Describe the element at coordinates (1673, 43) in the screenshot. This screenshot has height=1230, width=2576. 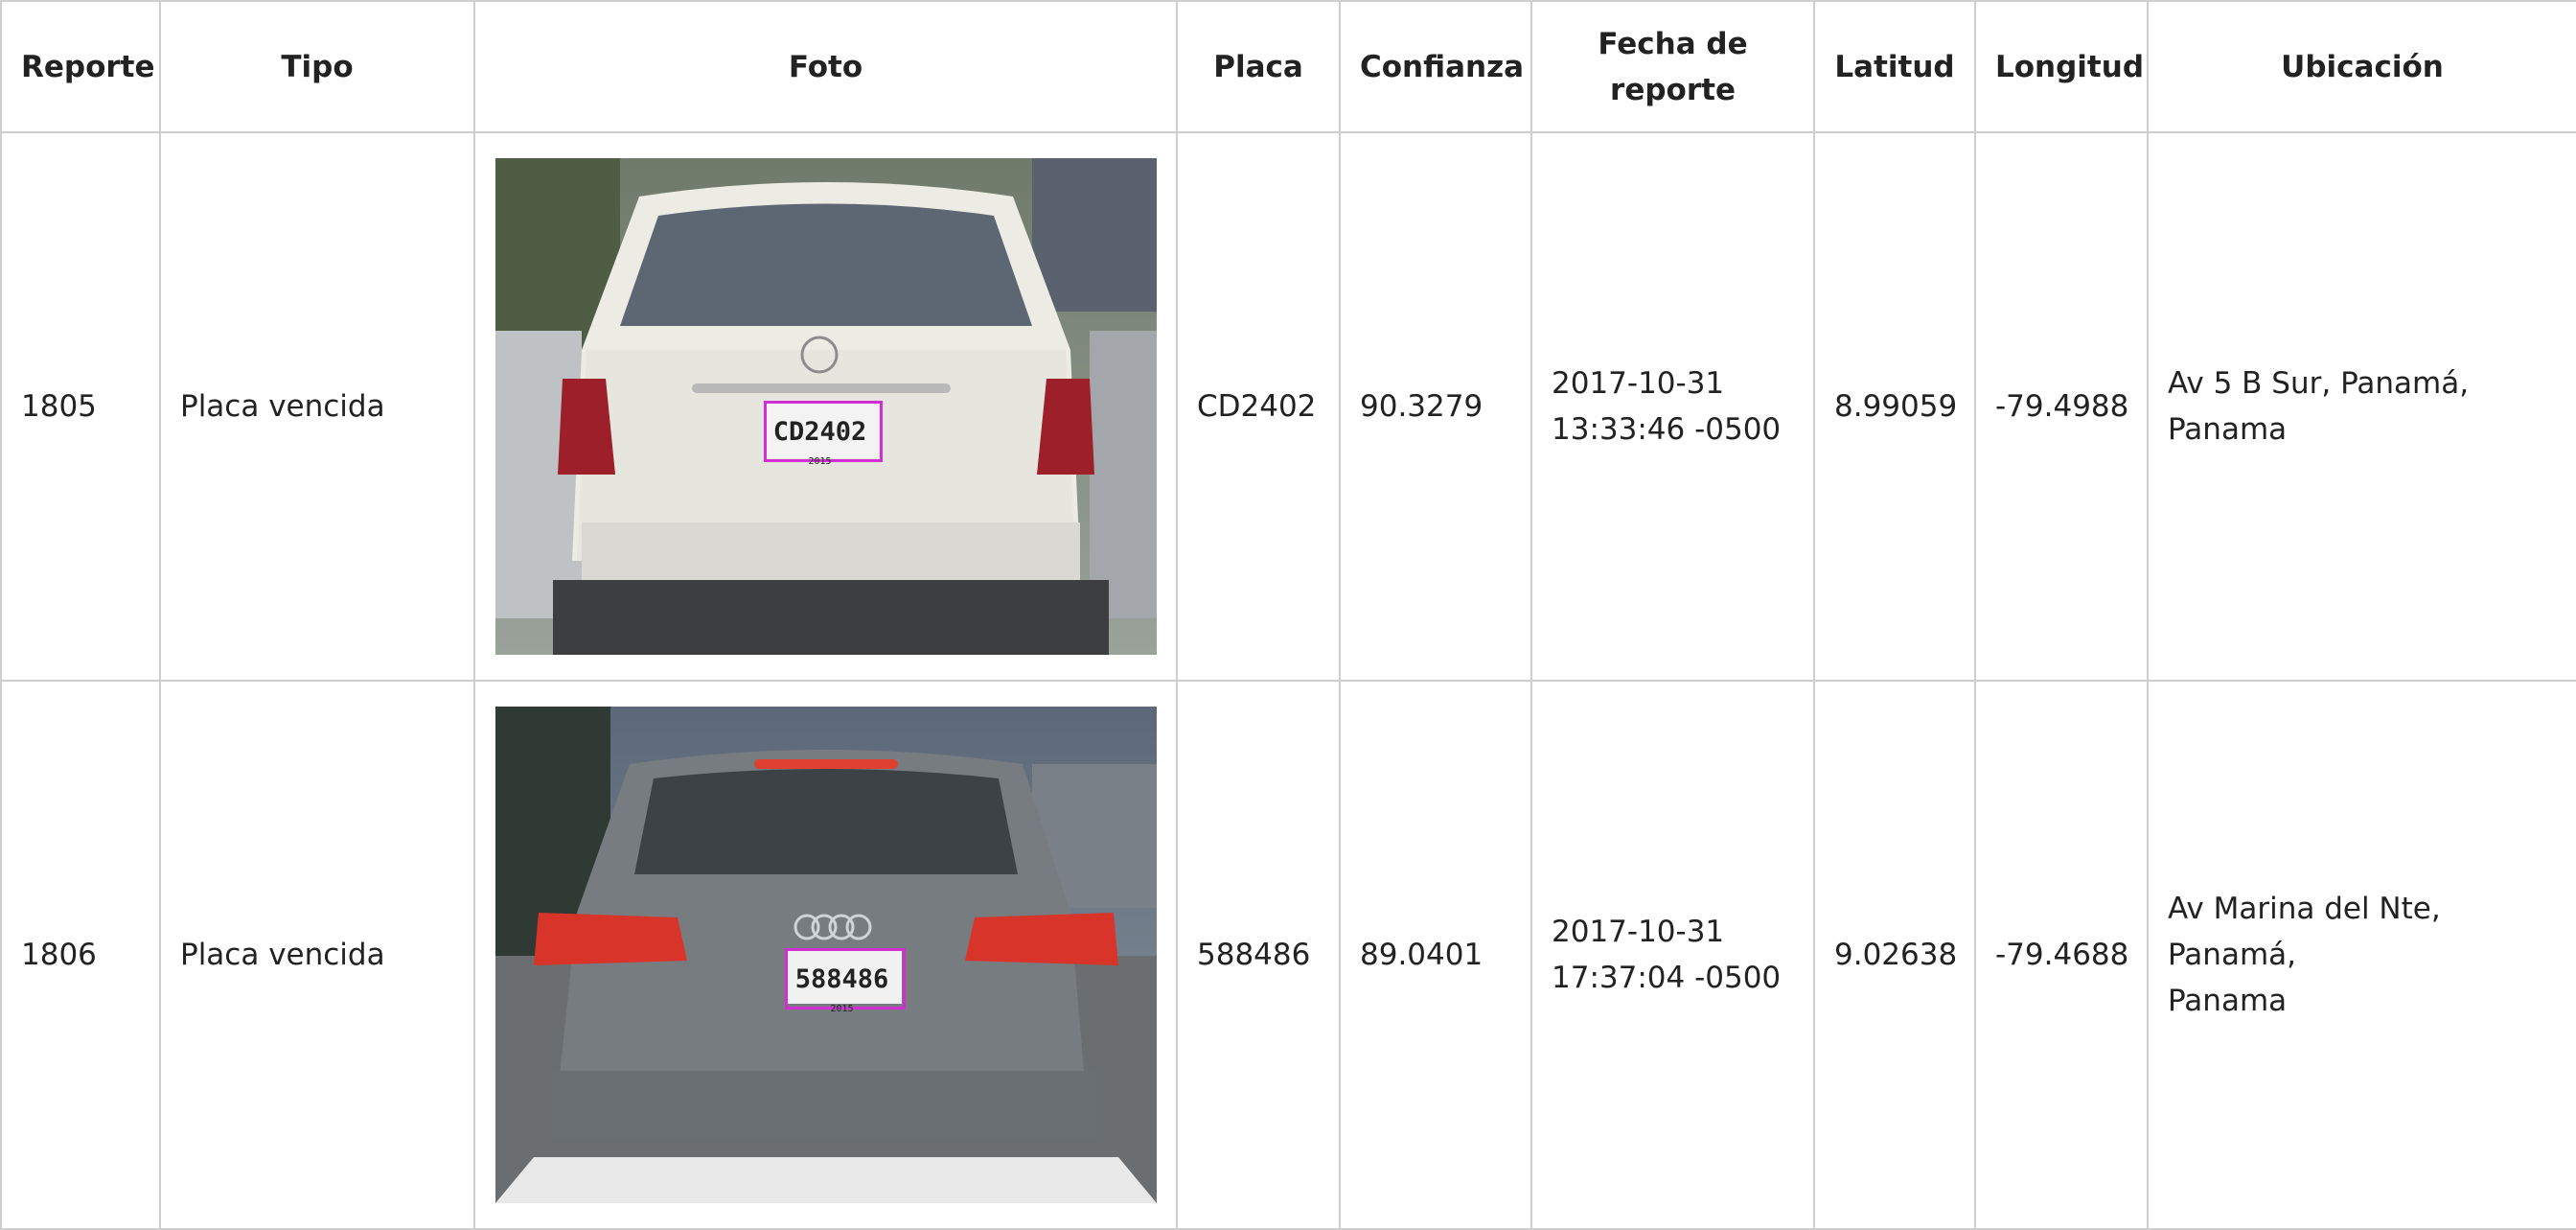
I see `header-fecha-line1: Fecha de` at that location.